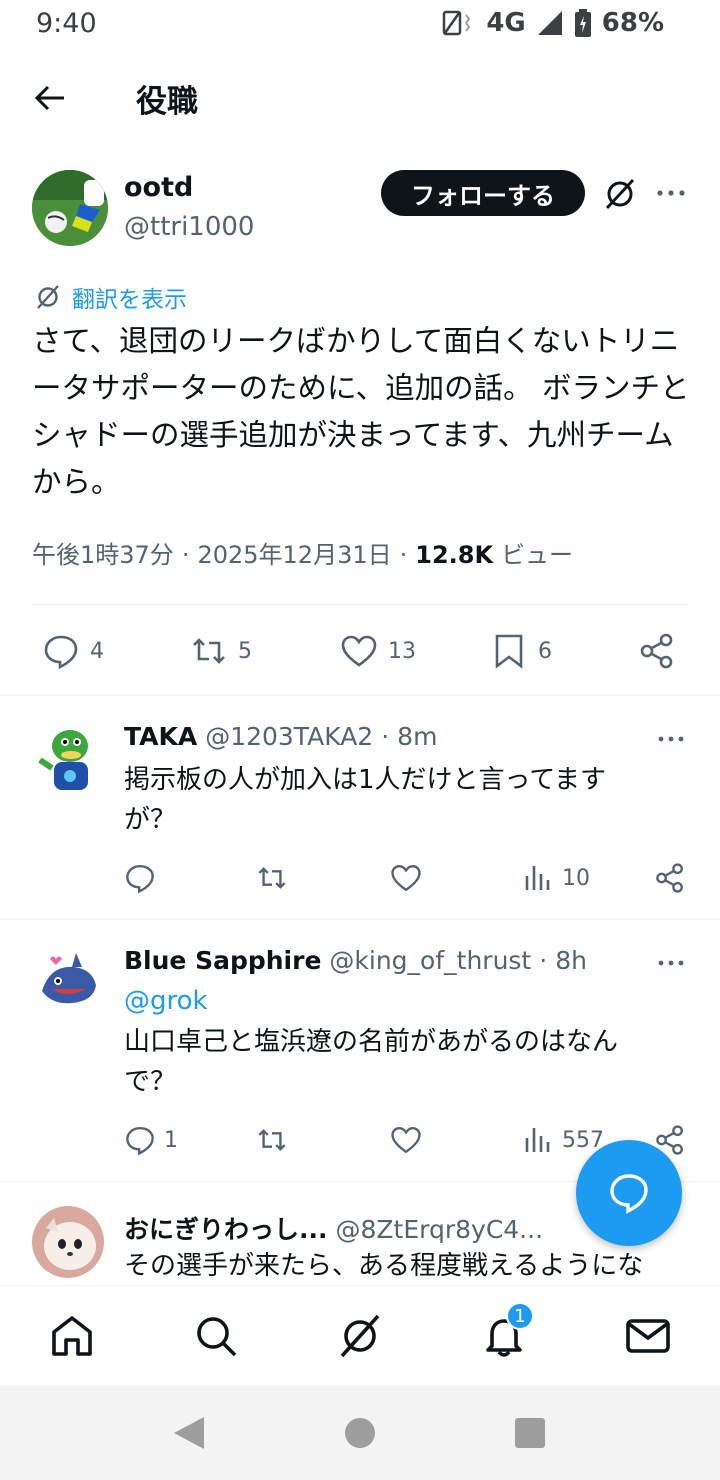 Image resolution: width=720 pixels, height=1480 pixels. Describe the element at coordinates (483, 193) in the screenshot. I see `follow-button: フォローする` at that location.